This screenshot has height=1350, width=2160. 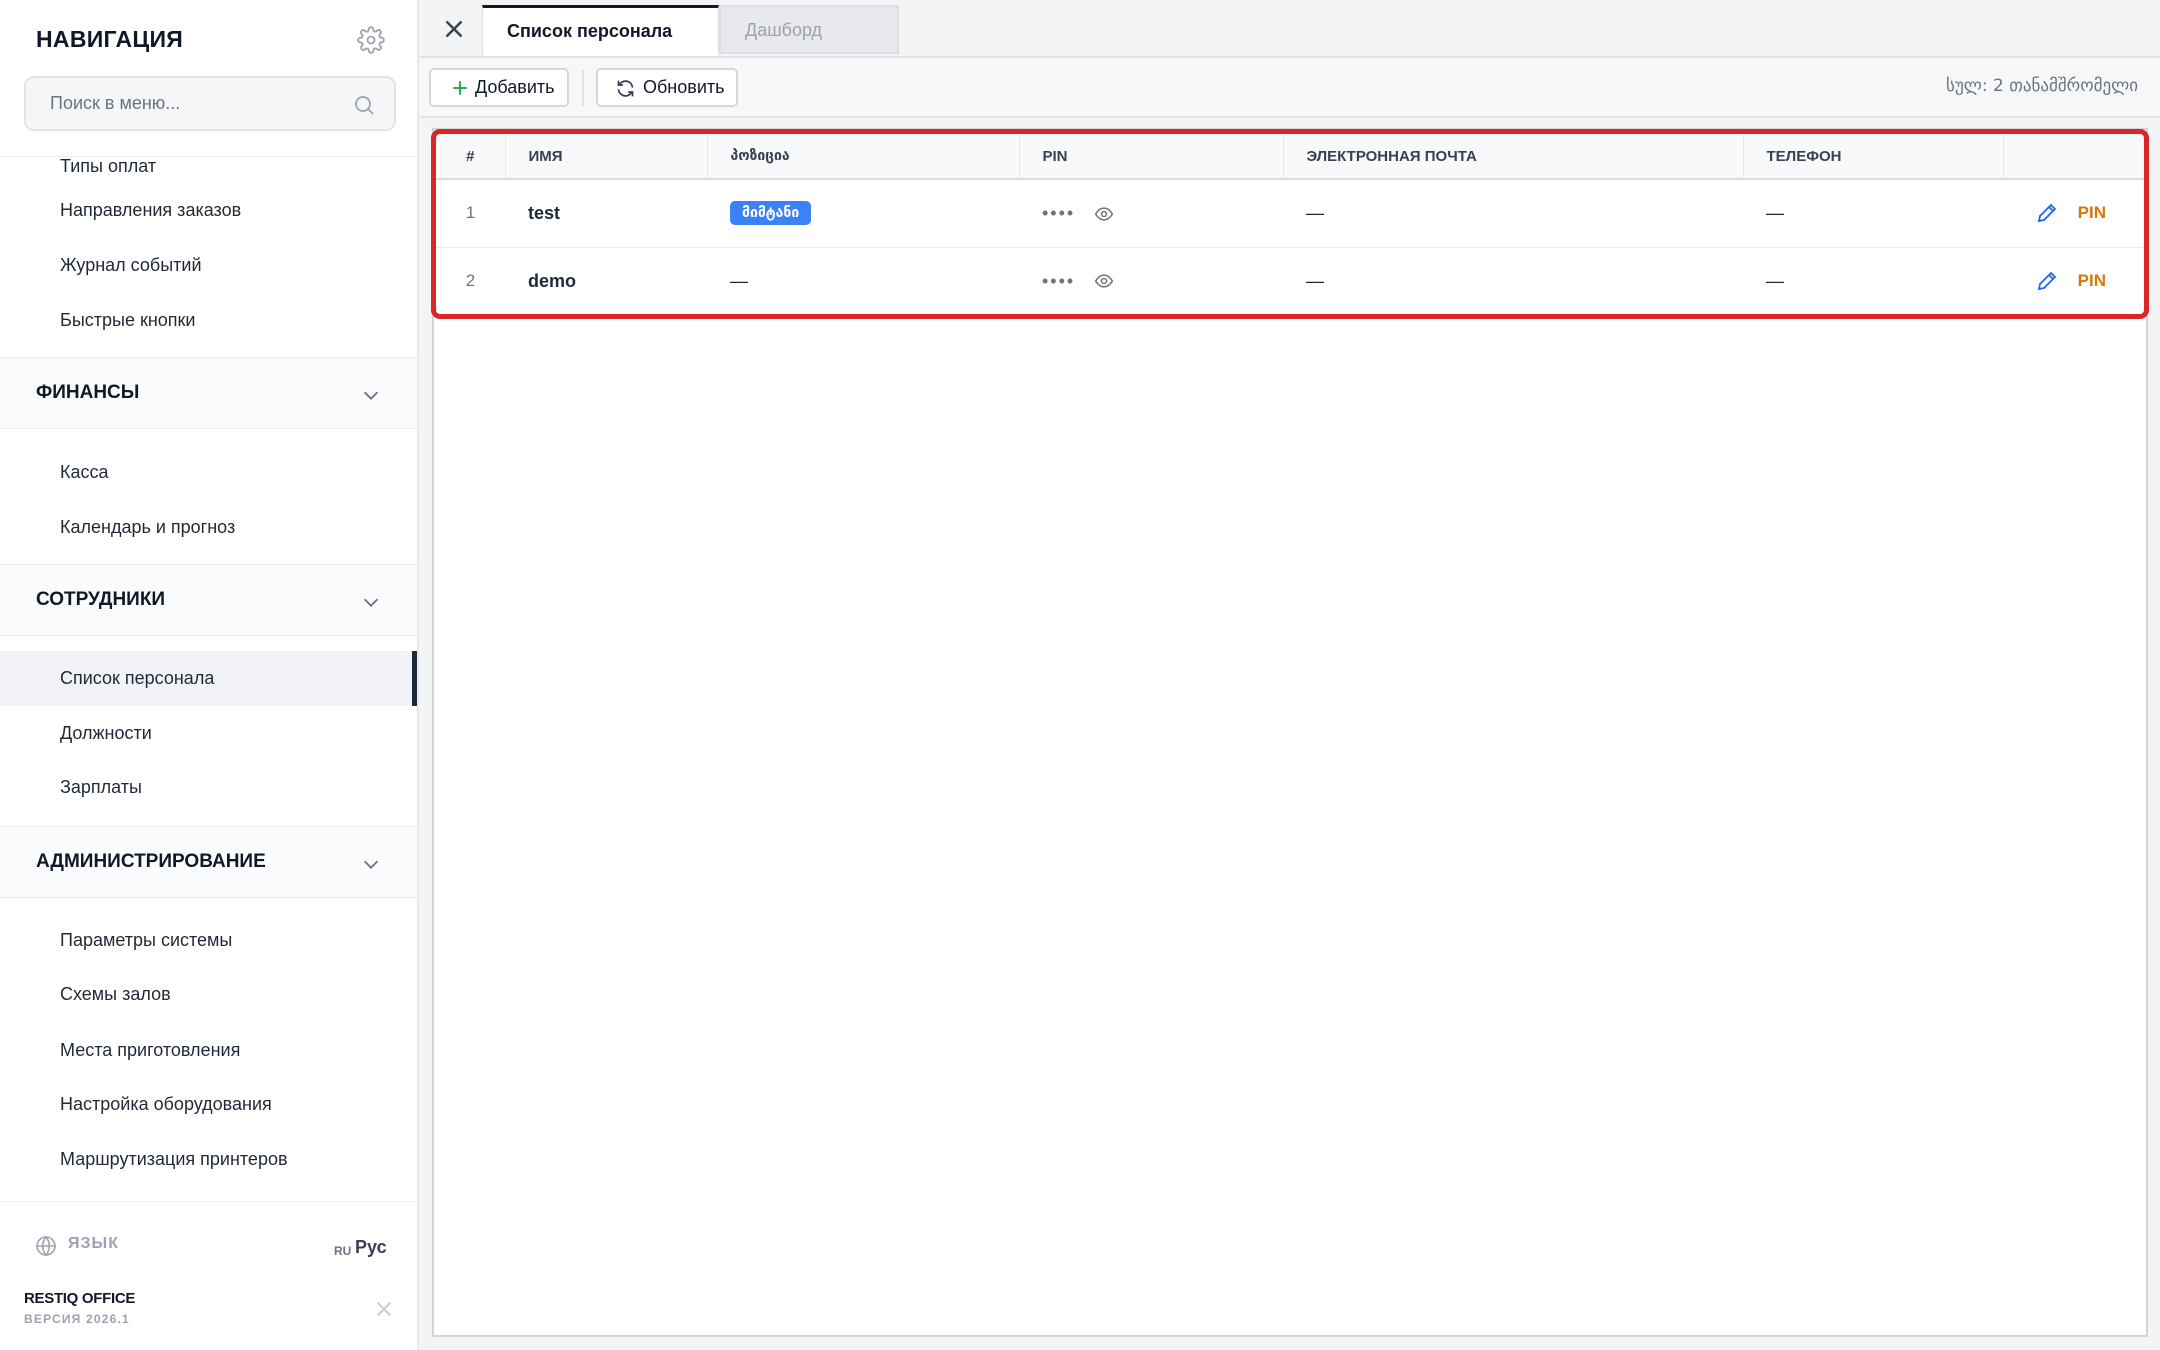 What do you see at coordinates (470, 281) in the screenshot?
I see `row-number: 2` at bounding box center [470, 281].